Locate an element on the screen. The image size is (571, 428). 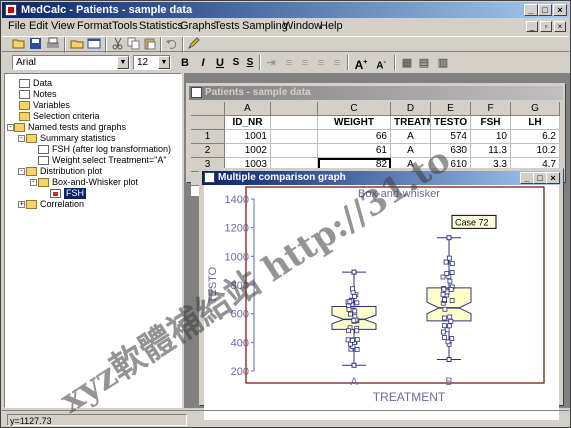
column-header: G is located at coordinates (535, 109).